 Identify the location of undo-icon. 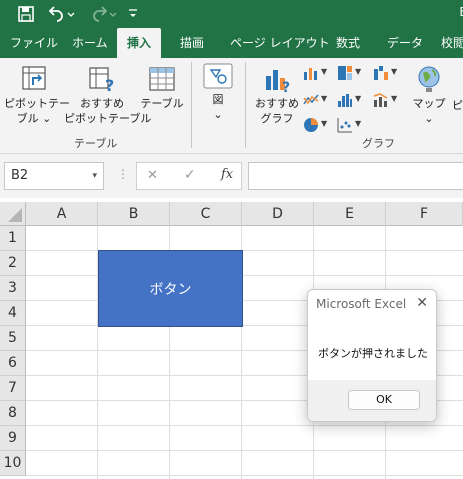
(61, 14).